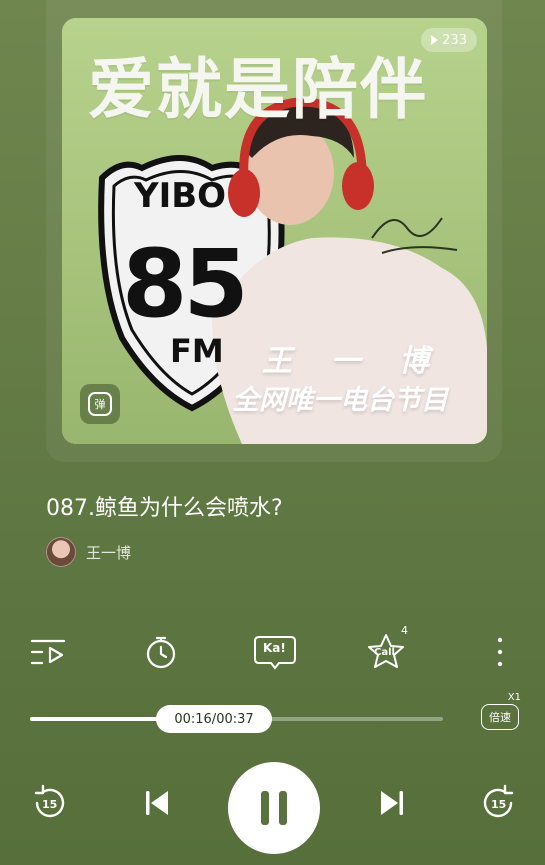 The image size is (545, 865). Describe the element at coordinates (404, 630) in the screenshot. I see `call-count-badge: 4` at that location.